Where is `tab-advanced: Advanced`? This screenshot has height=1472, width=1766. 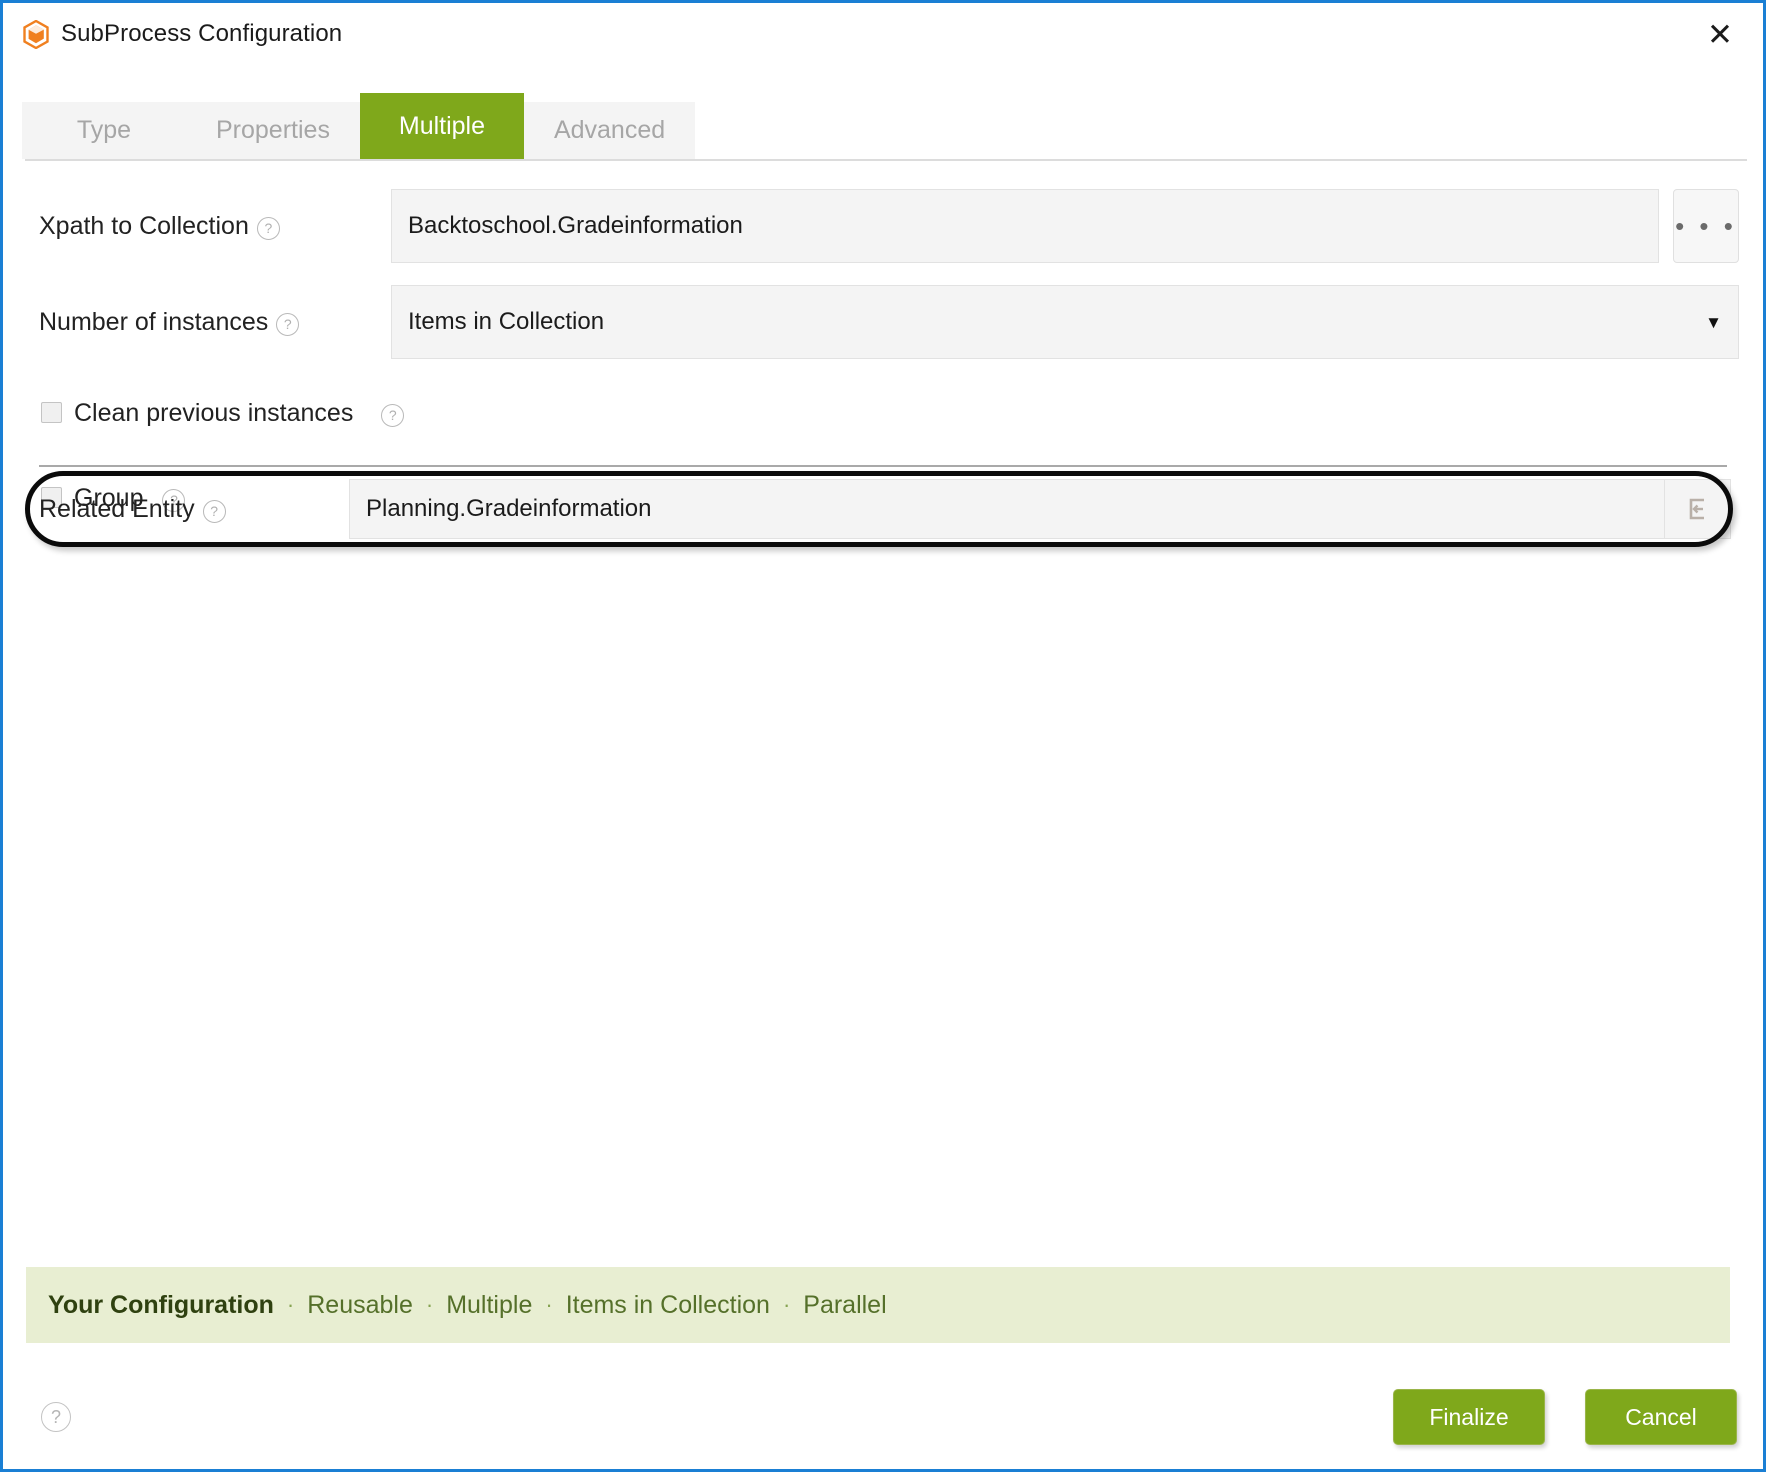 tab-advanced: Advanced is located at coordinates (609, 130).